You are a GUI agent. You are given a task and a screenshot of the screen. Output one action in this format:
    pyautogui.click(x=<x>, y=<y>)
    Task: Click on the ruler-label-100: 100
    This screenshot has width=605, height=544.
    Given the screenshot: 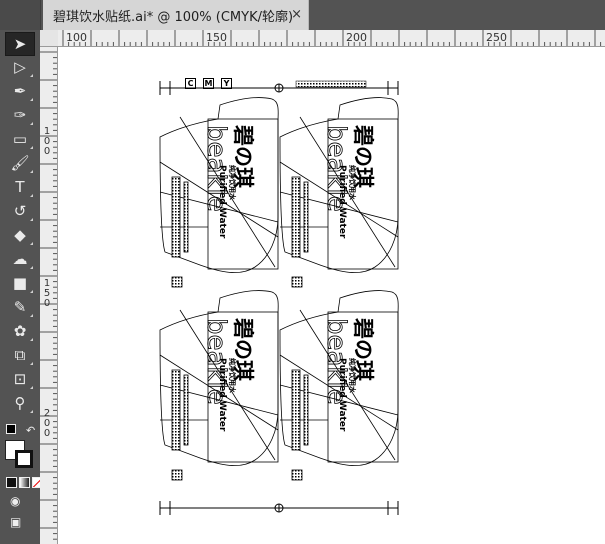 What is the action you would take?
    pyautogui.click(x=76, y=37)
    